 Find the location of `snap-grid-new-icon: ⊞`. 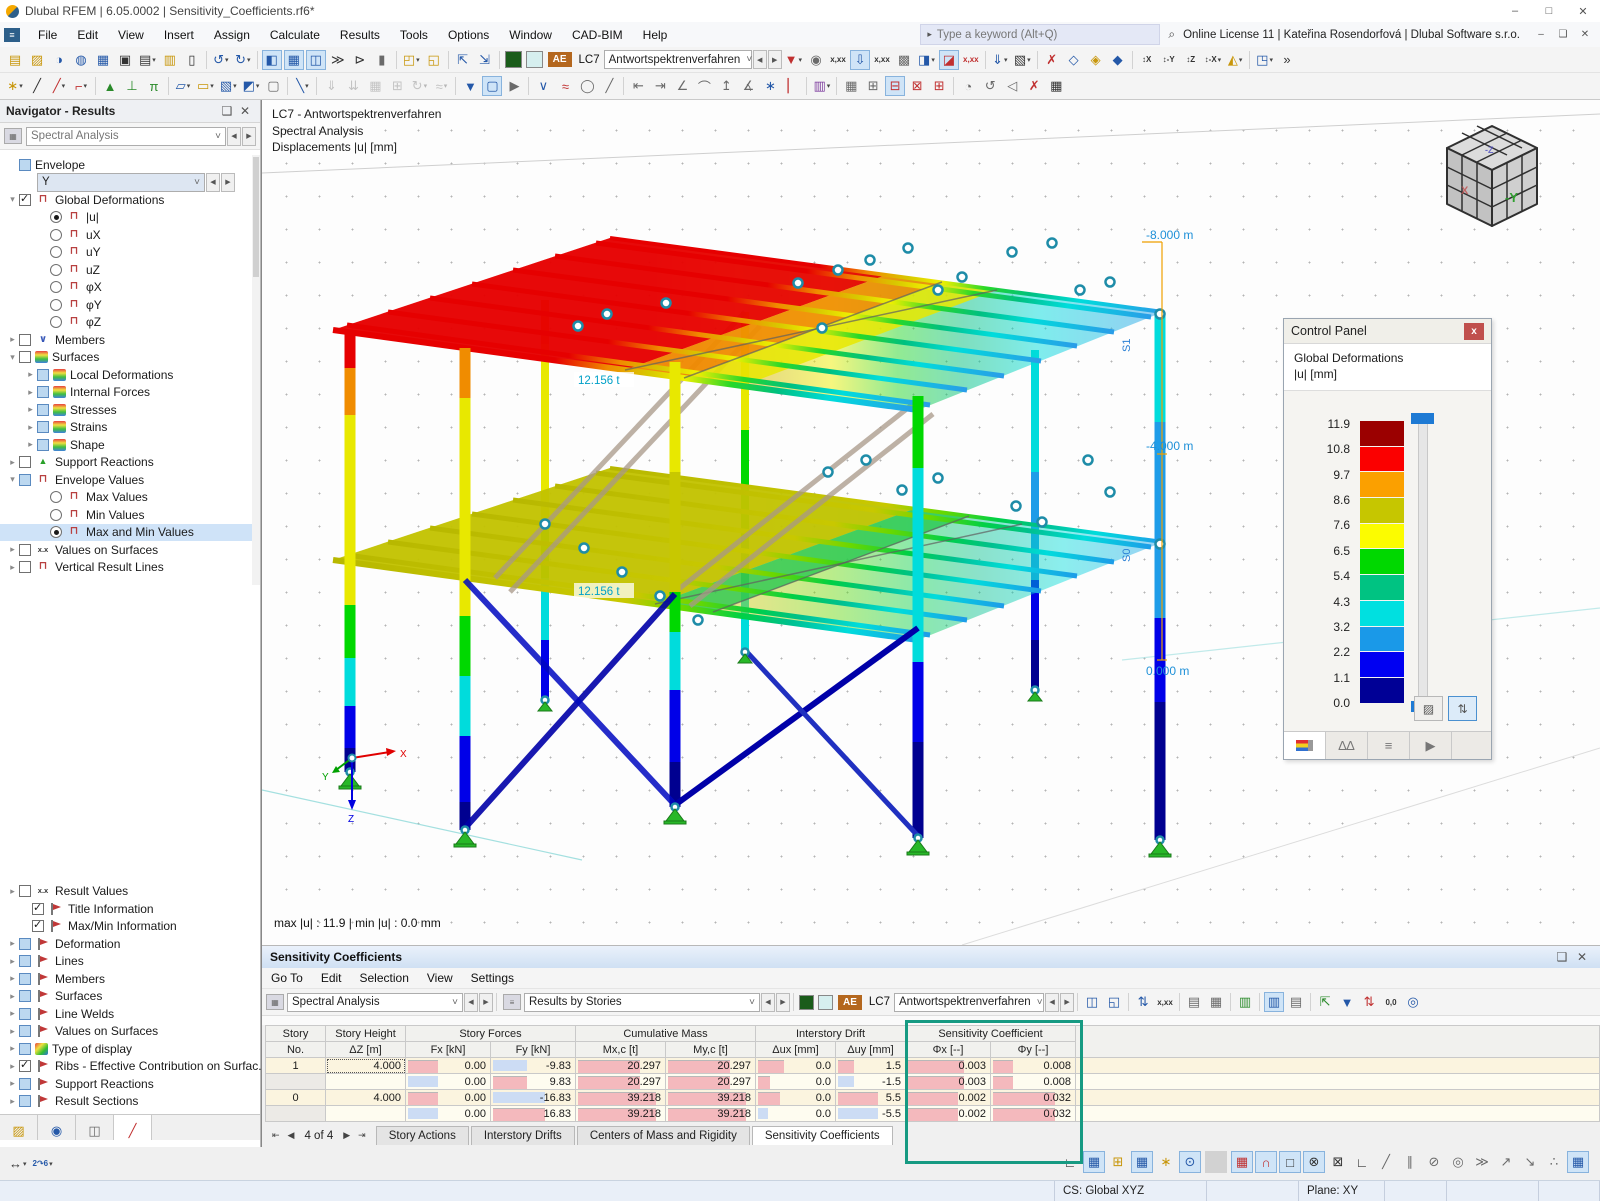

snap-grid-new-icon: ⊞ is located at coordinates (1118, 1162).